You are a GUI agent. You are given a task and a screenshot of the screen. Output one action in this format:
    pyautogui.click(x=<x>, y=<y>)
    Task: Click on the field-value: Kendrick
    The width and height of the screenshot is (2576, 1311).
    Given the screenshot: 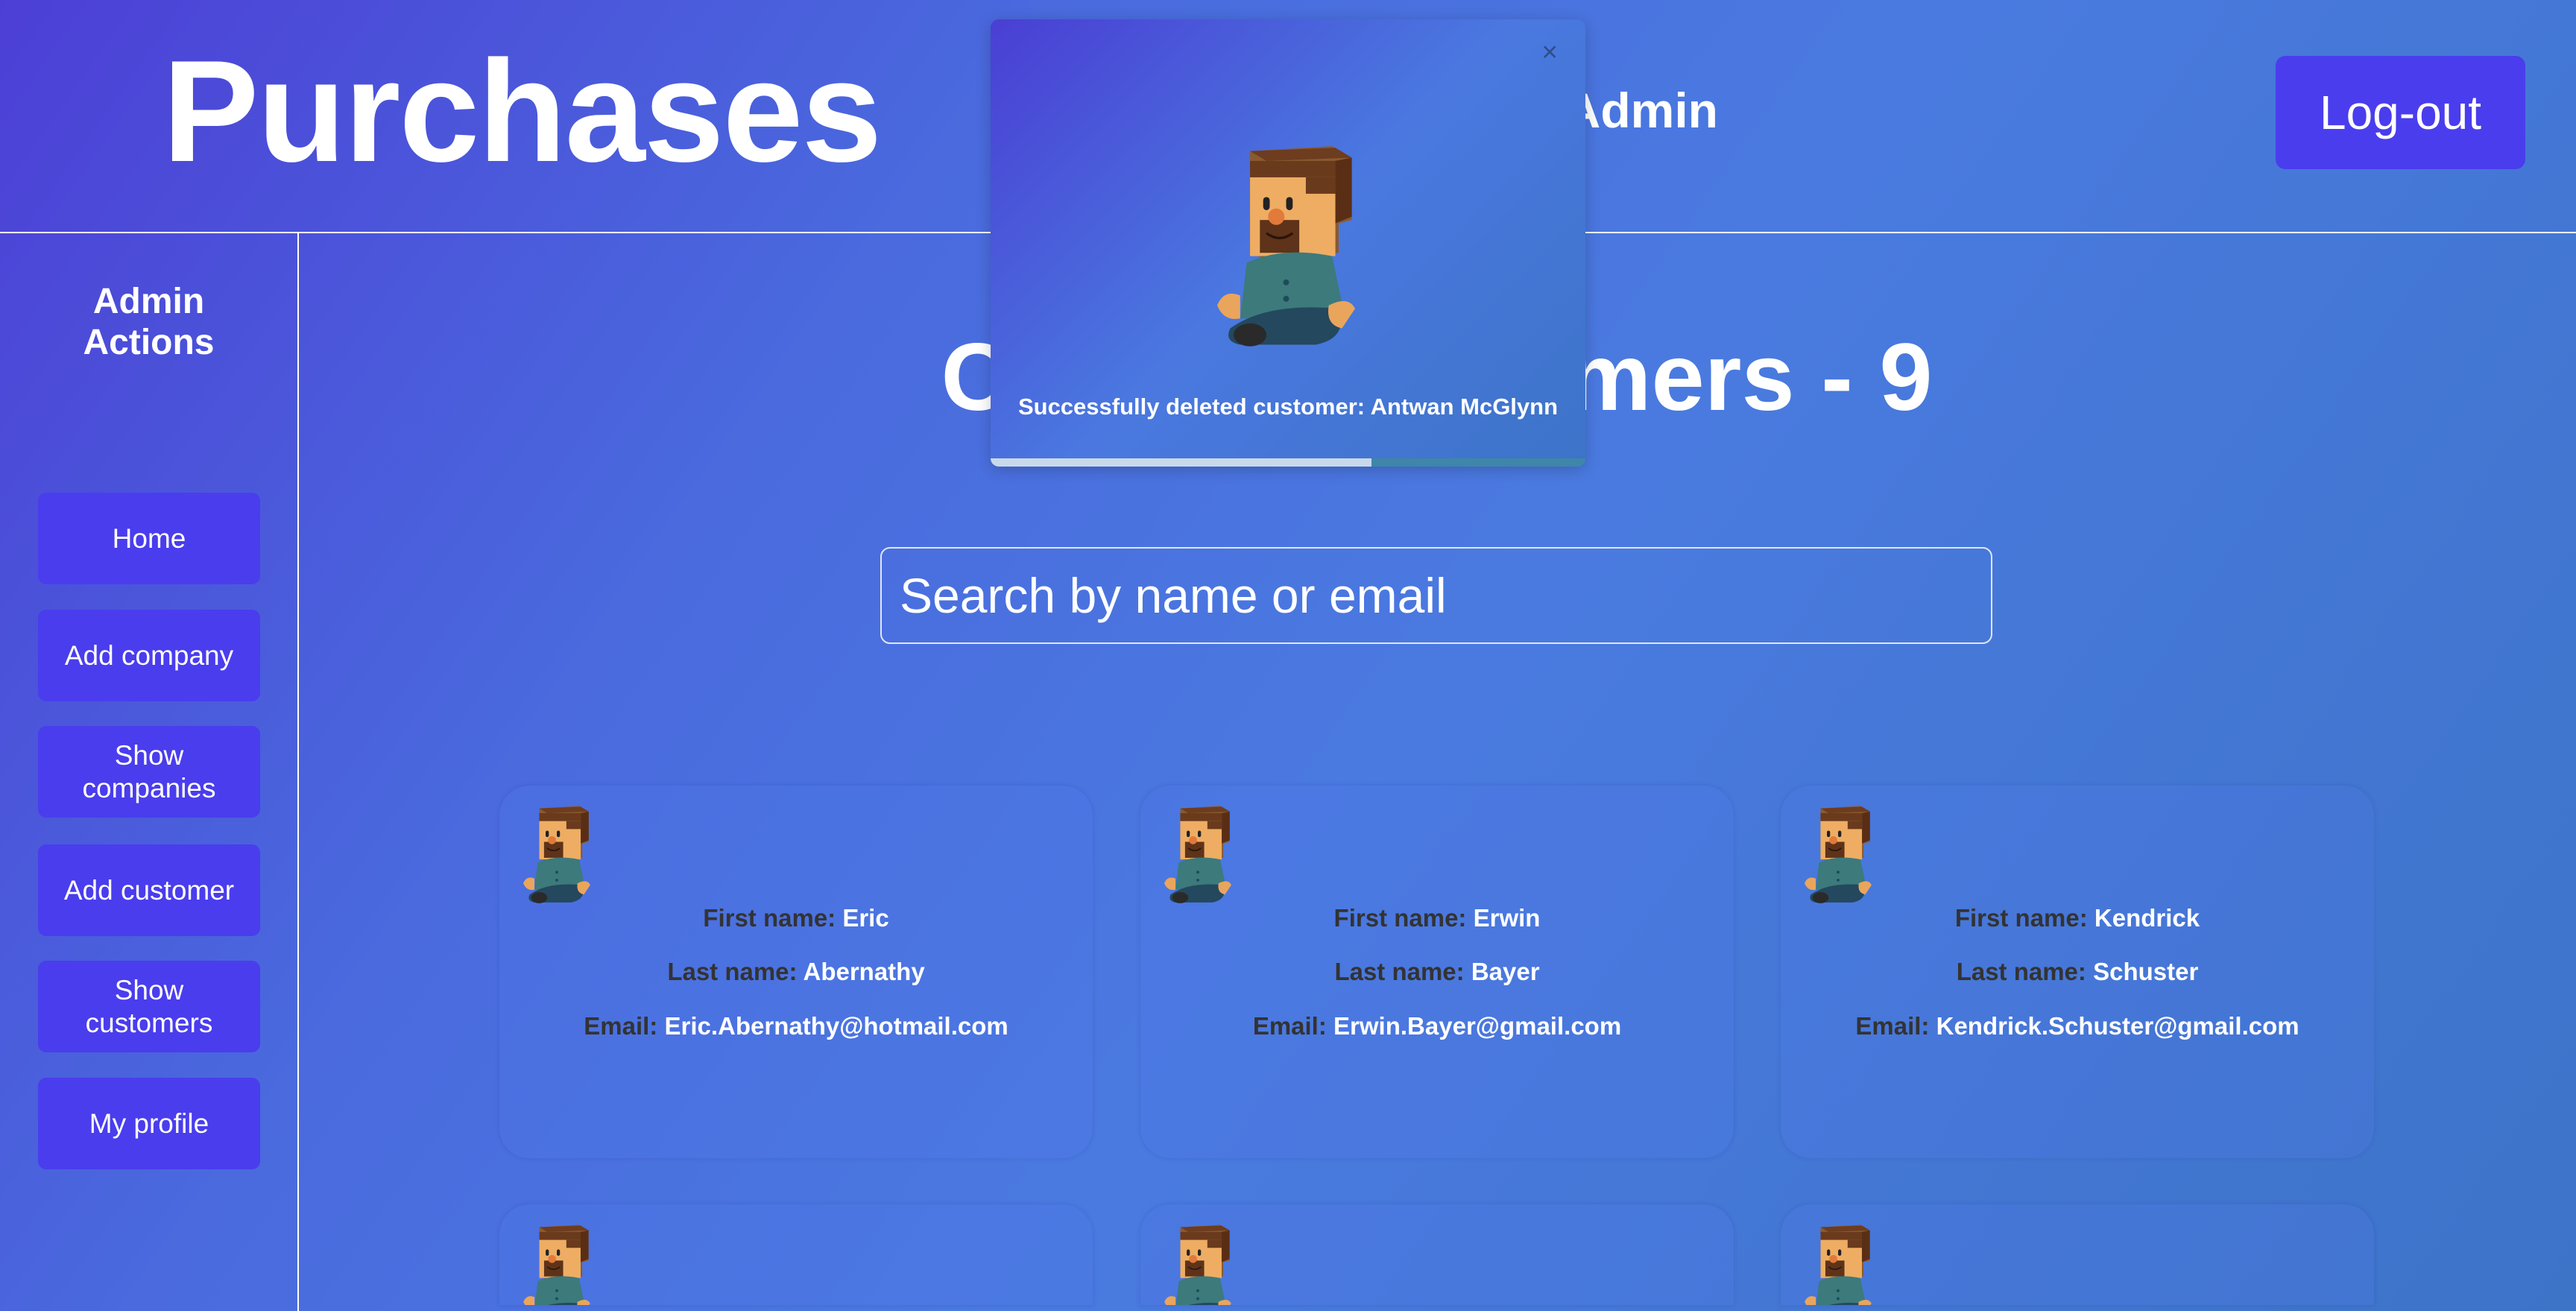 What is the action you would take?
    pyautogui.click(x=2147, y=918)
    